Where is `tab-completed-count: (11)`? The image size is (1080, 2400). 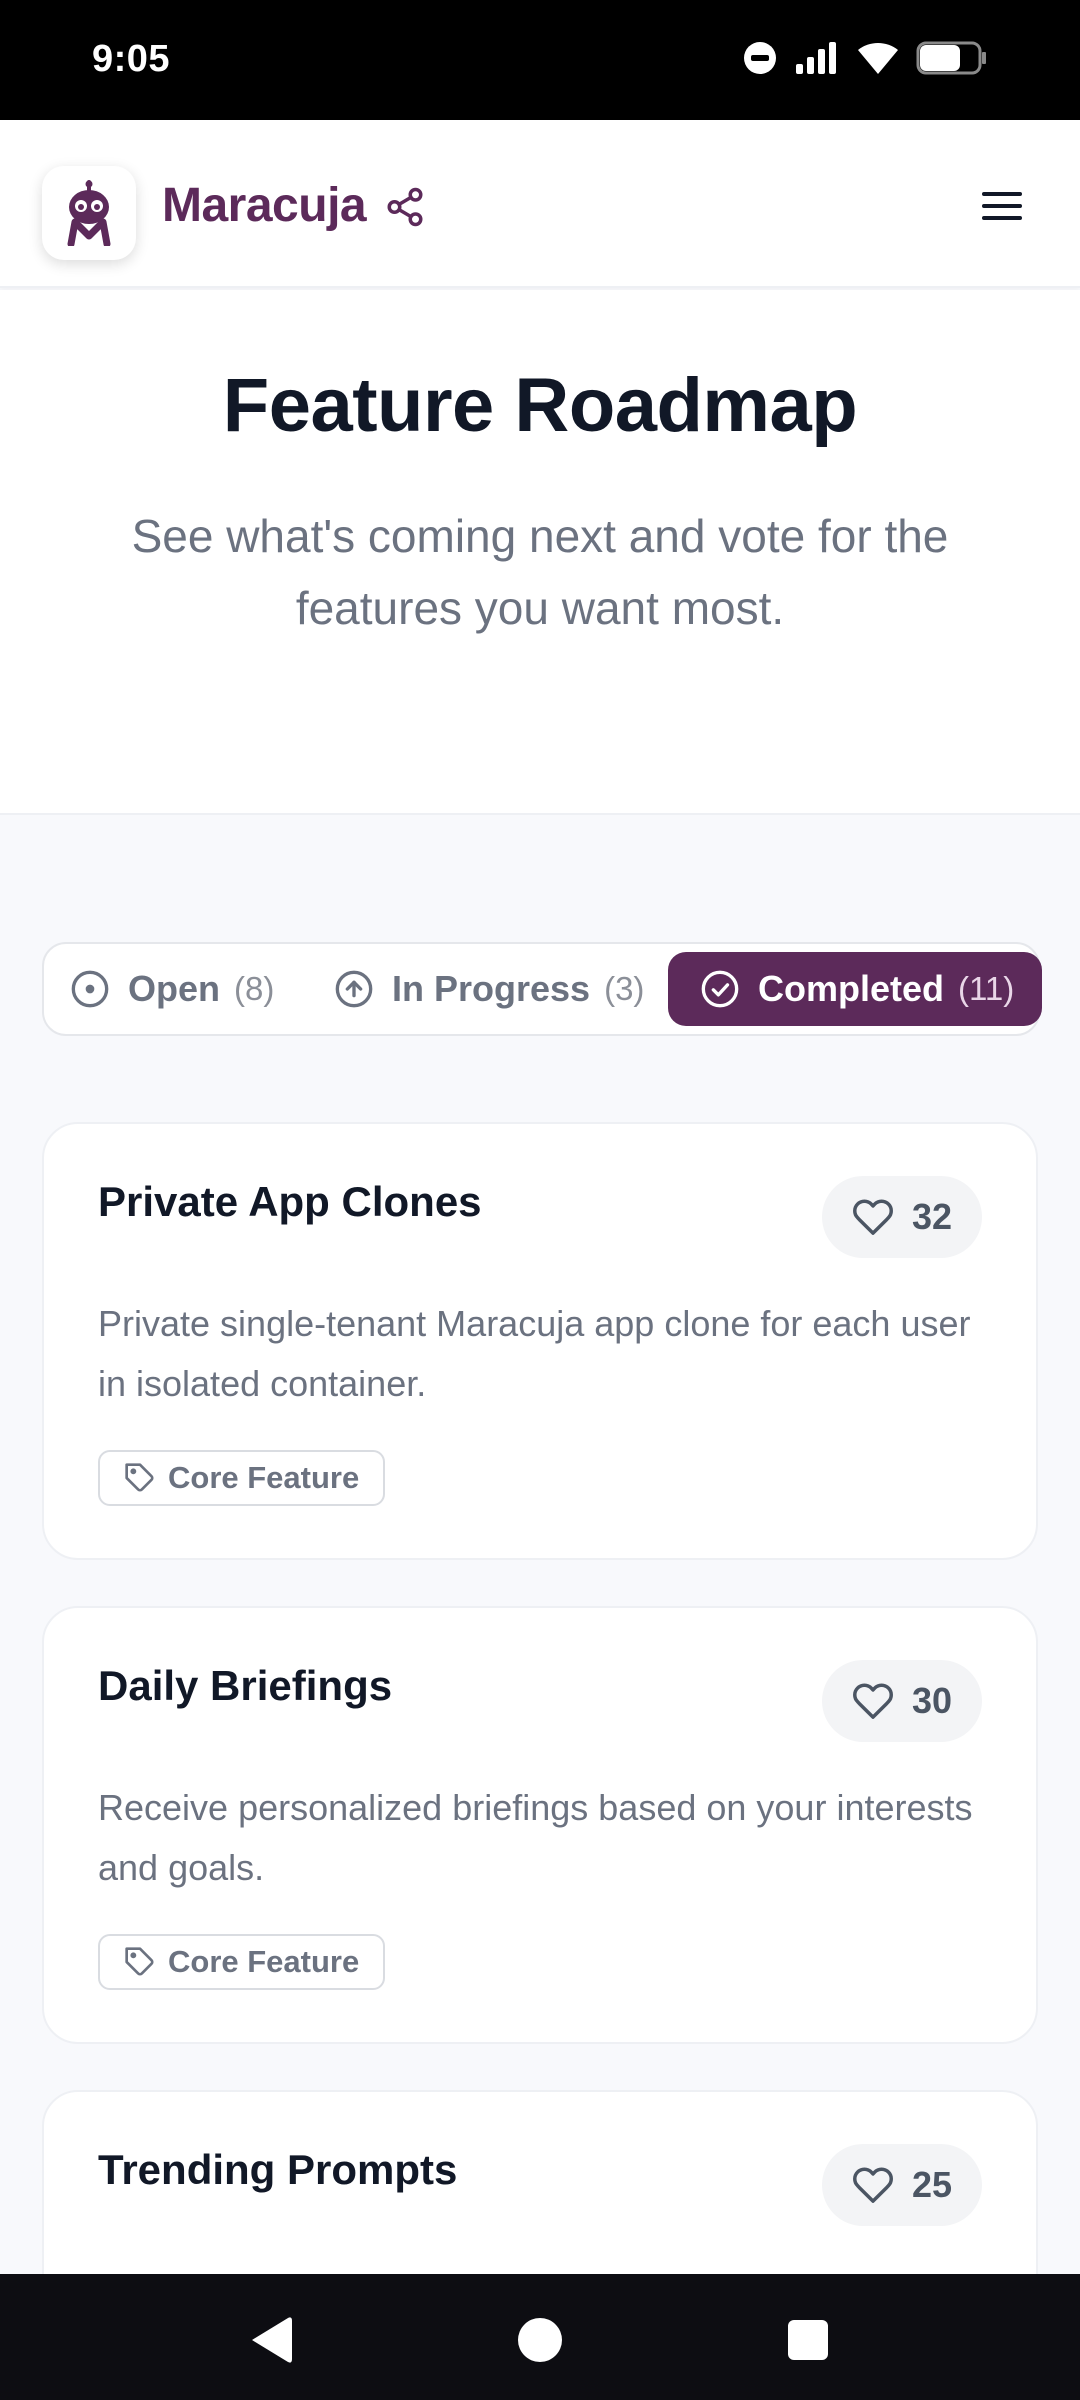
tab-completed-count: (11) is located at coordinates (986, 988).